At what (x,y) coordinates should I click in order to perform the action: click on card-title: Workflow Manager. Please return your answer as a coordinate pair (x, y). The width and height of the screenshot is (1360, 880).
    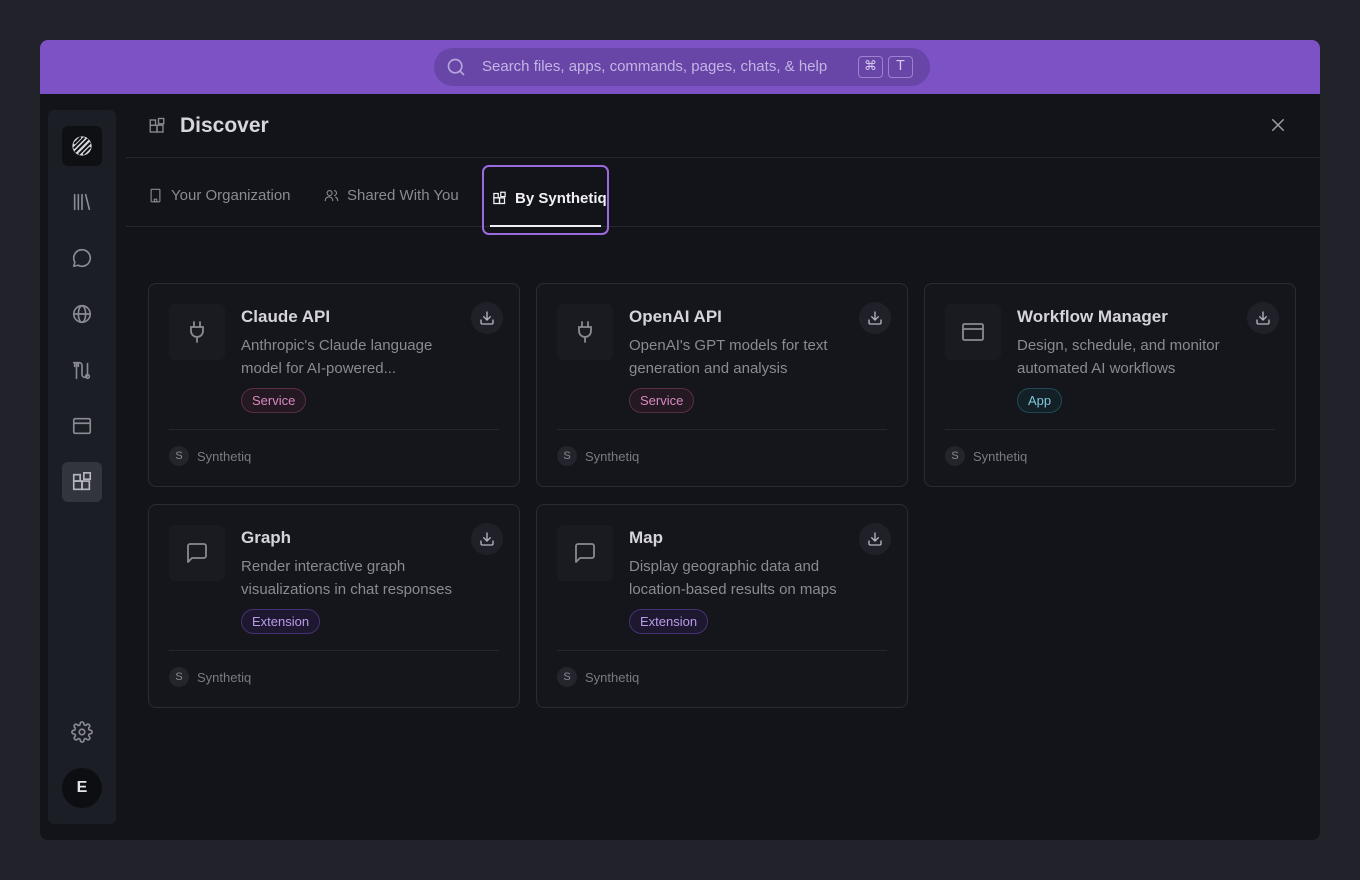
    Looking at the image, I should click on (1092, 316).